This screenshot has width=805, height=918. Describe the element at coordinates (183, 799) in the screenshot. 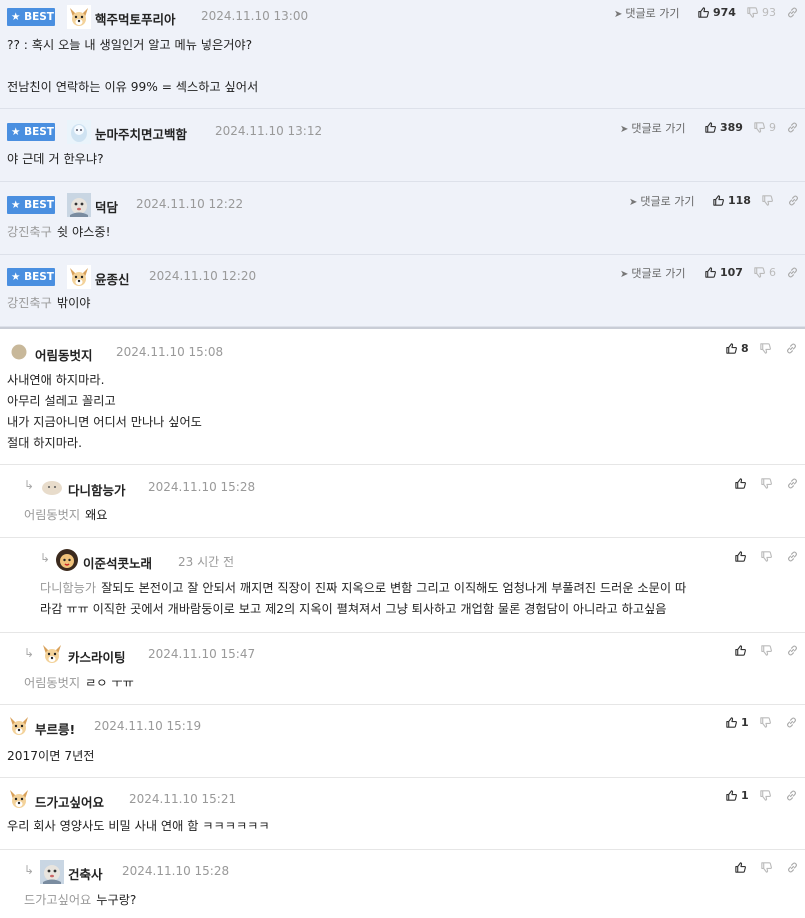

I see `comment-date: 2024.11.10 15:21` at that location.